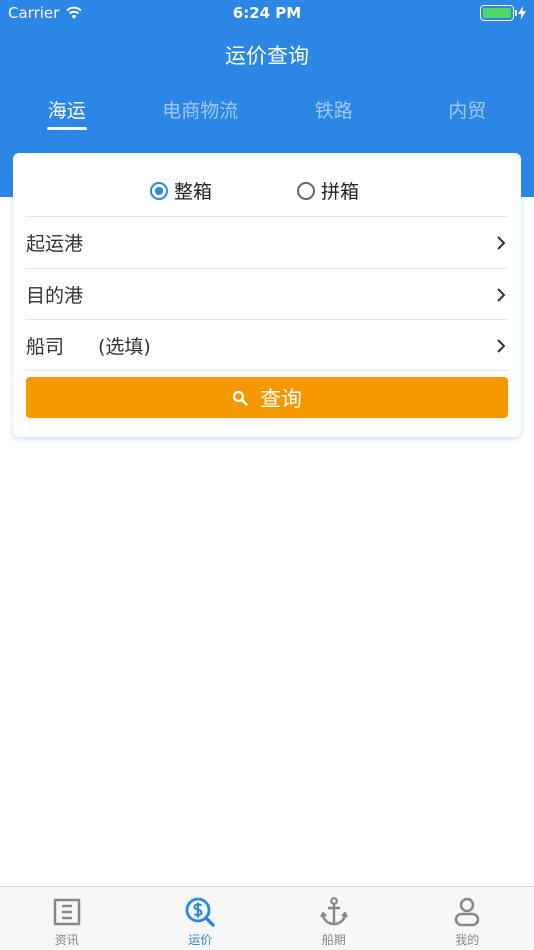  I want to click on shipping-line-row: 船司 (选填), so click(267, 345).